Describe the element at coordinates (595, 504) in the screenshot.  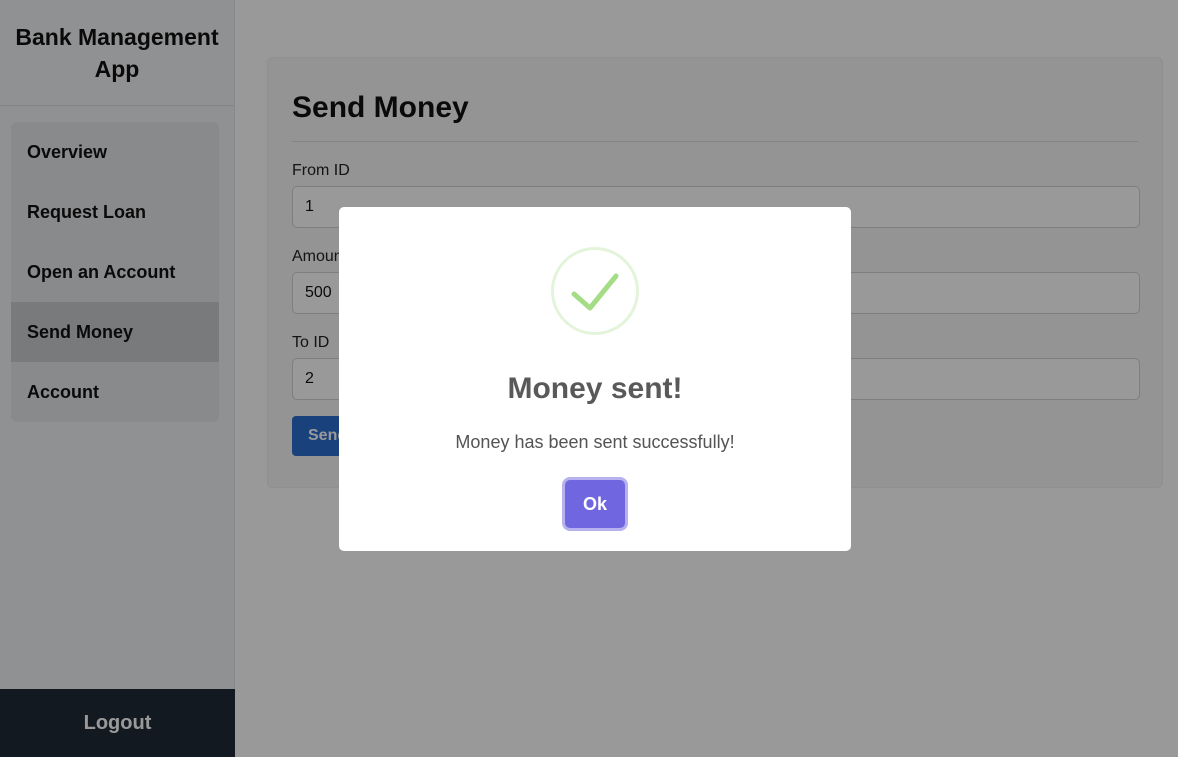
I see `ok-button: Ok` at that location.